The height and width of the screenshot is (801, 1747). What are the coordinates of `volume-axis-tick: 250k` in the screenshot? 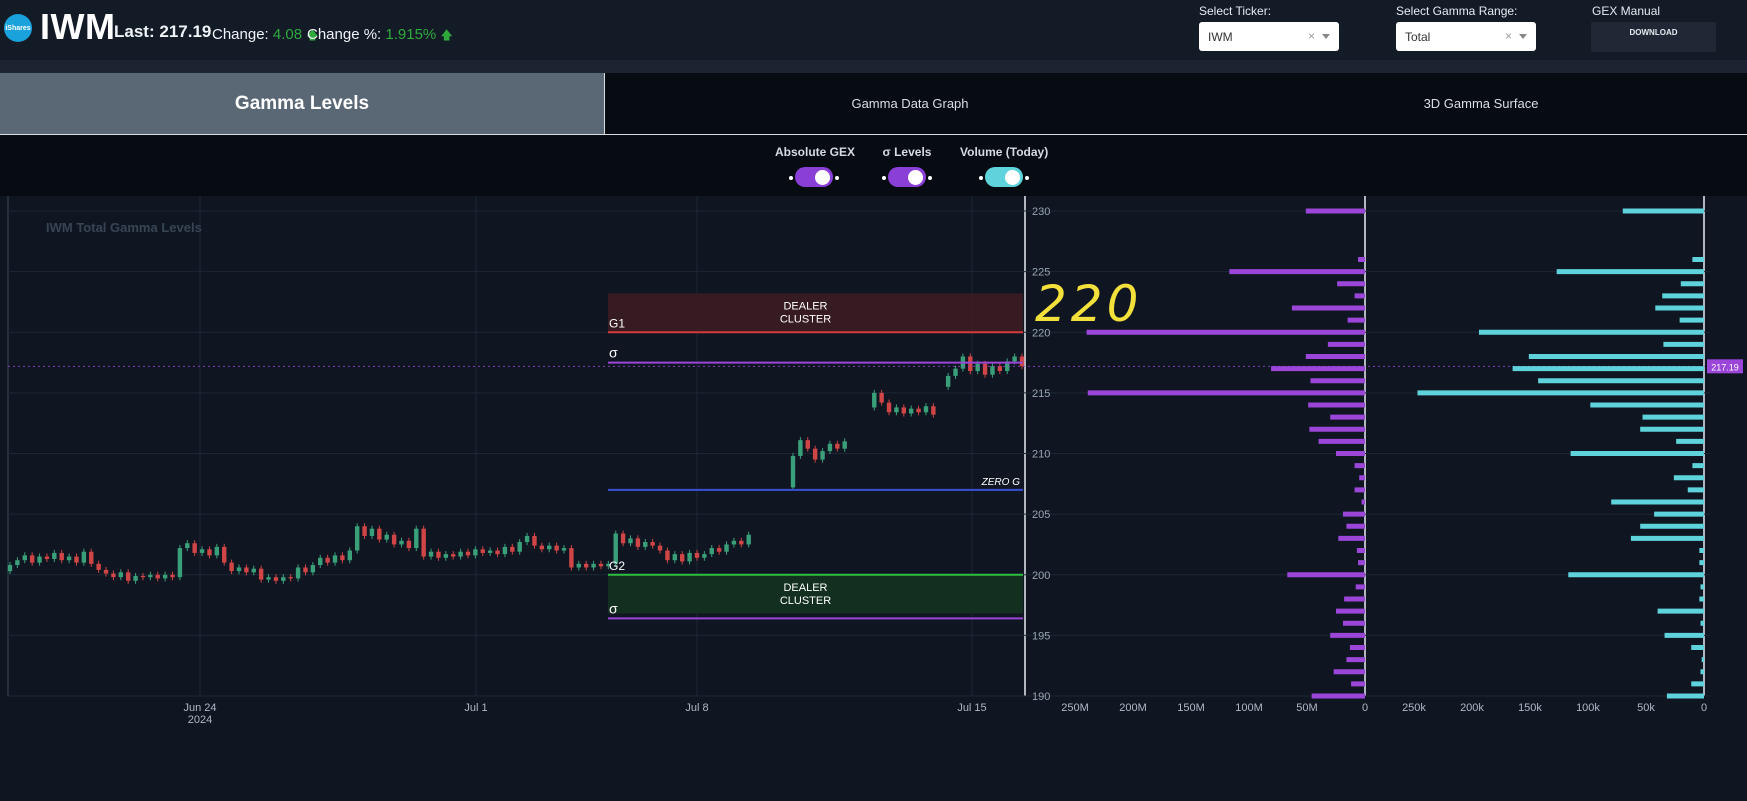 It's located at (1414, 708).